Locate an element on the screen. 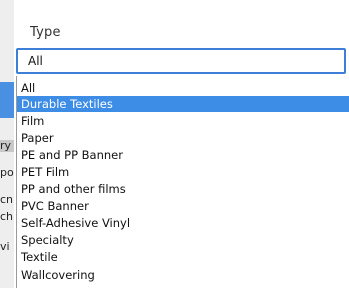 This screenshot has height=288, width=349. dropdown-option-textile: Textile is located at coordinates (183, 257).